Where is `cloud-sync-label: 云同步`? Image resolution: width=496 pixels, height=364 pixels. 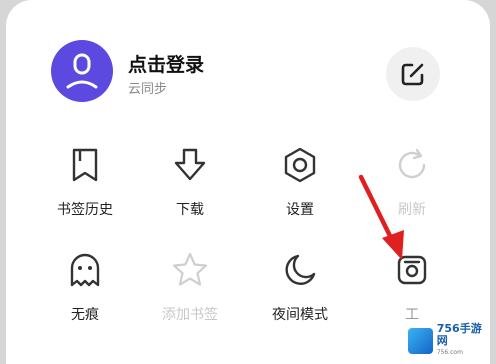 cloud-sync-label: 云同步 is located at coordinates (148, 89).